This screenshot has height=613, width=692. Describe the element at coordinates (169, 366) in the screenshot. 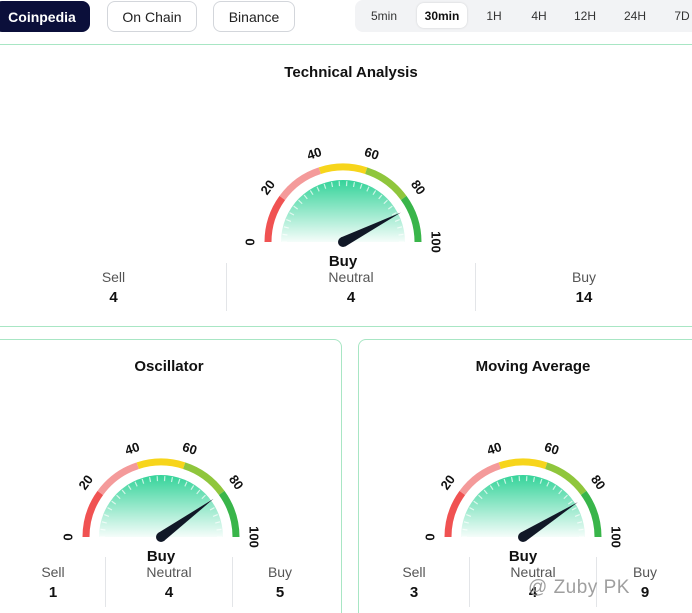

I see `oscillator-title: Oscillator` at that location.